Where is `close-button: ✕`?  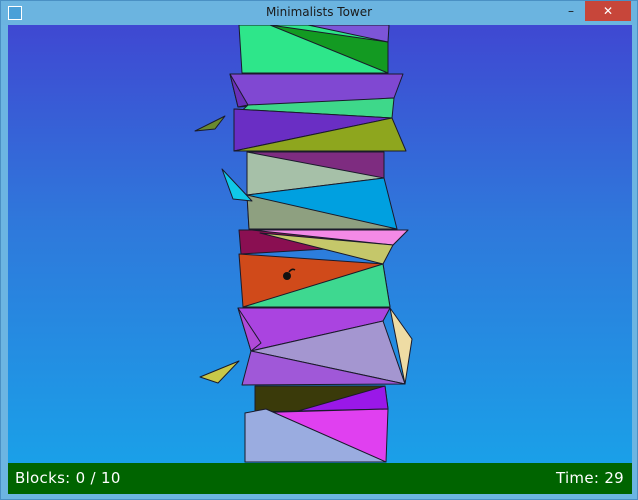 close-button: ✕ is located at coordinates (608, 11).